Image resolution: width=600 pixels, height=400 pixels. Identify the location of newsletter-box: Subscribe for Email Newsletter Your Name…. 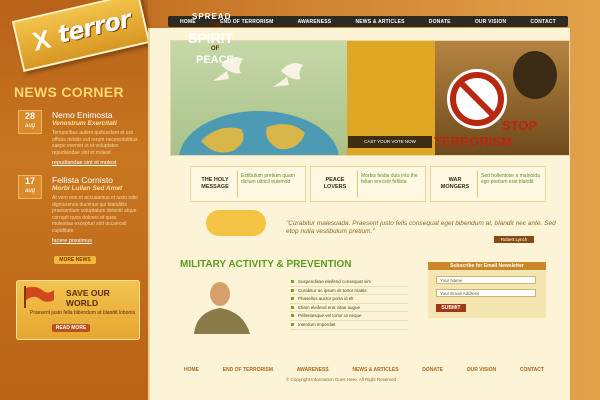
(487, 290).